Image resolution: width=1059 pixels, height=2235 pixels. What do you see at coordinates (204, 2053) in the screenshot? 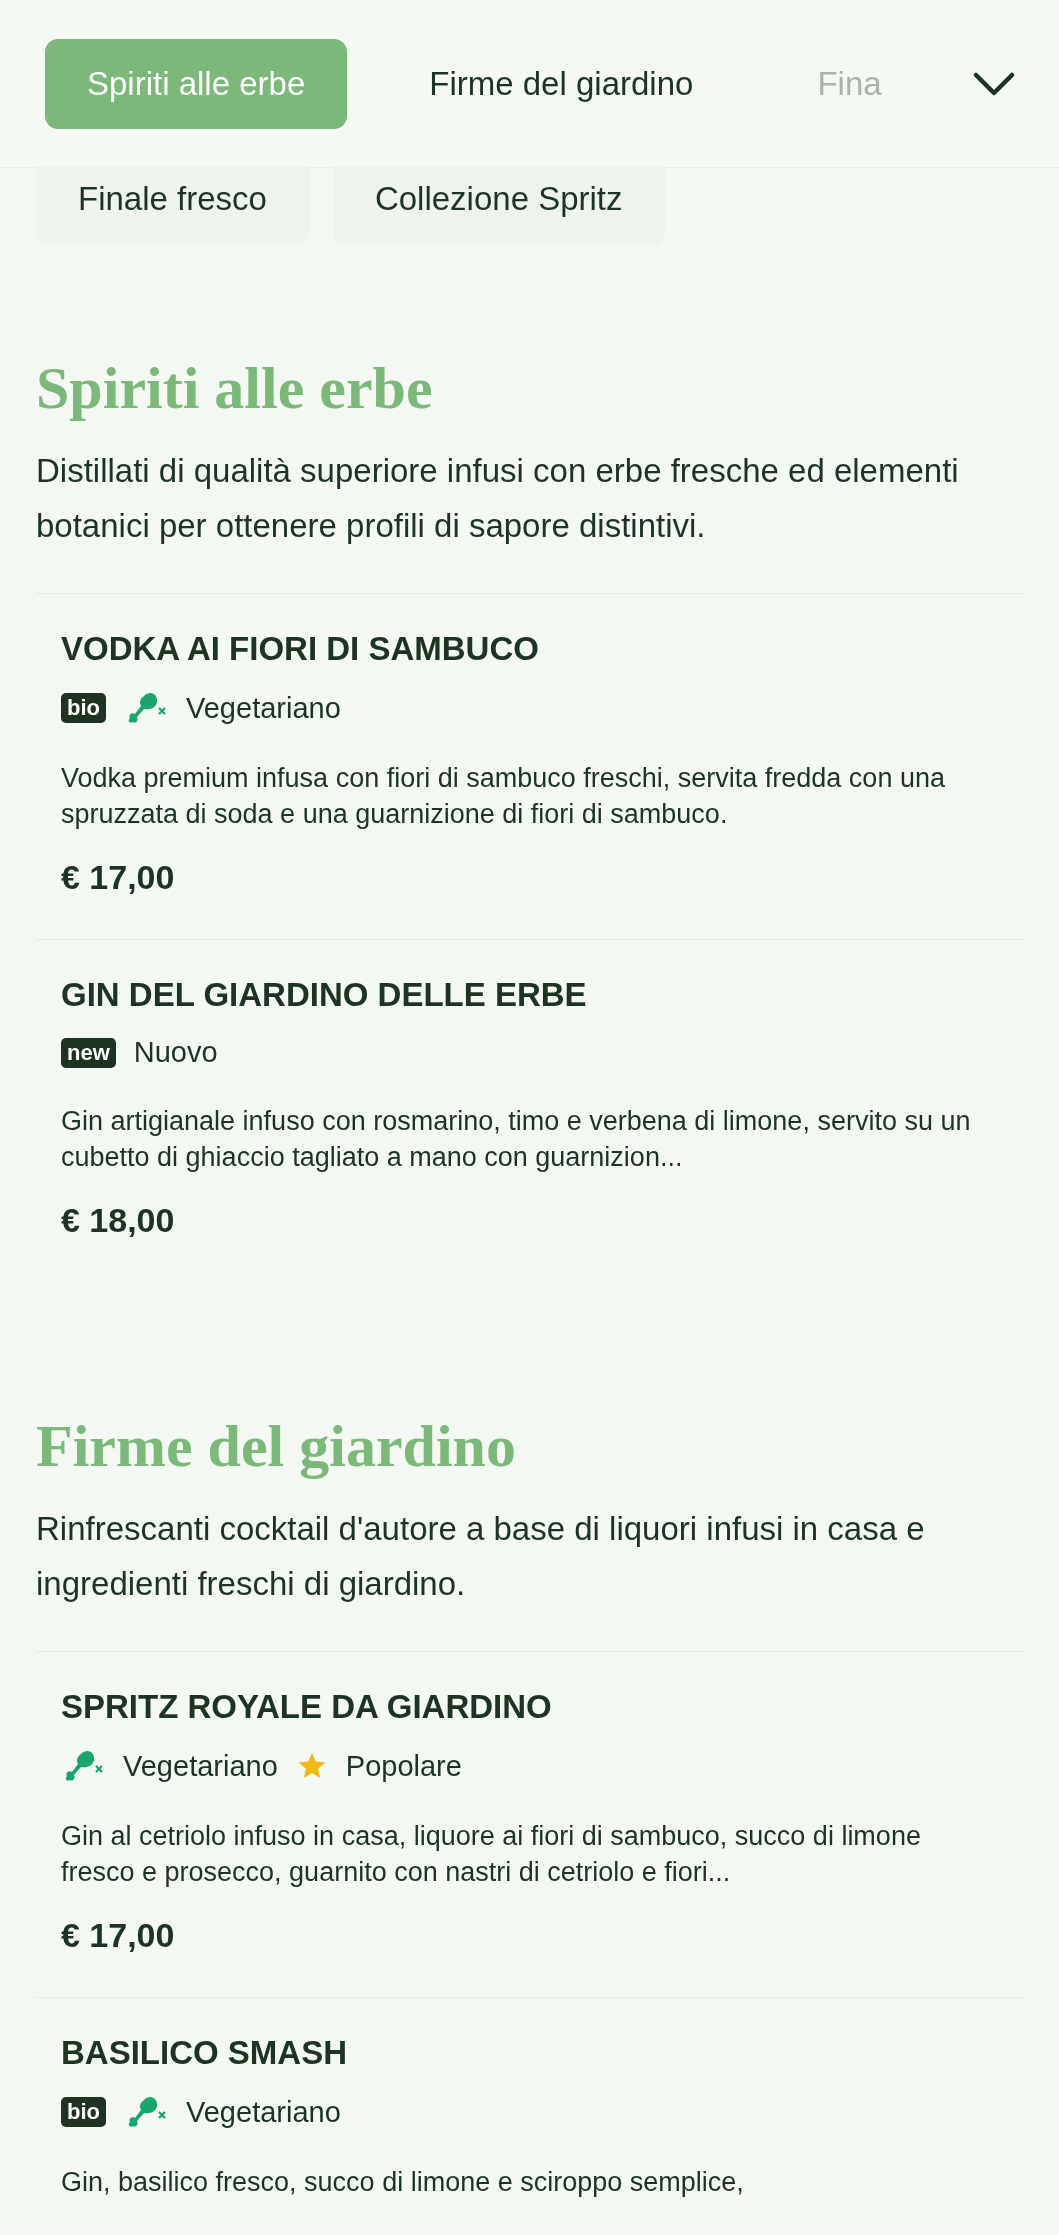
I see `item-name: BASILICO SMASH` at bounding box center [204, 2053].